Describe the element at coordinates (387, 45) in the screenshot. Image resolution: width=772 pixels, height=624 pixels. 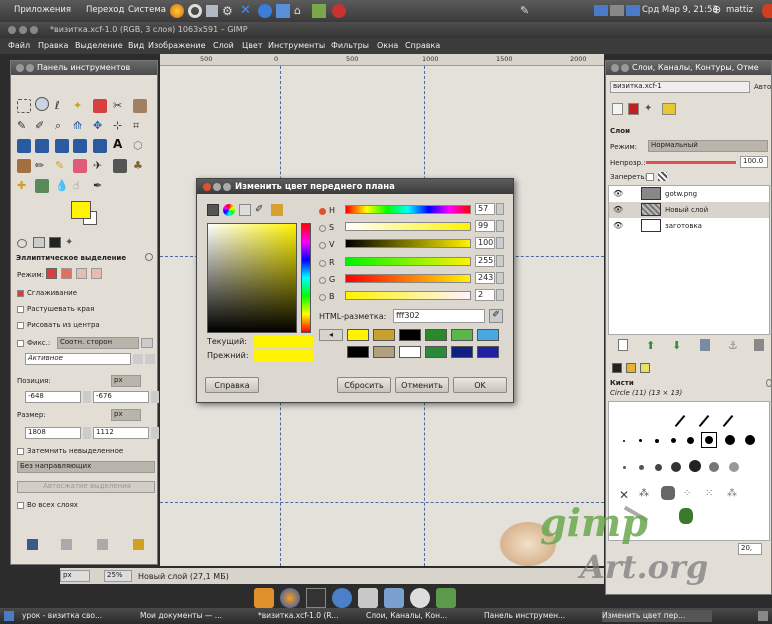
I see `menu-windows: Окна` at that location.